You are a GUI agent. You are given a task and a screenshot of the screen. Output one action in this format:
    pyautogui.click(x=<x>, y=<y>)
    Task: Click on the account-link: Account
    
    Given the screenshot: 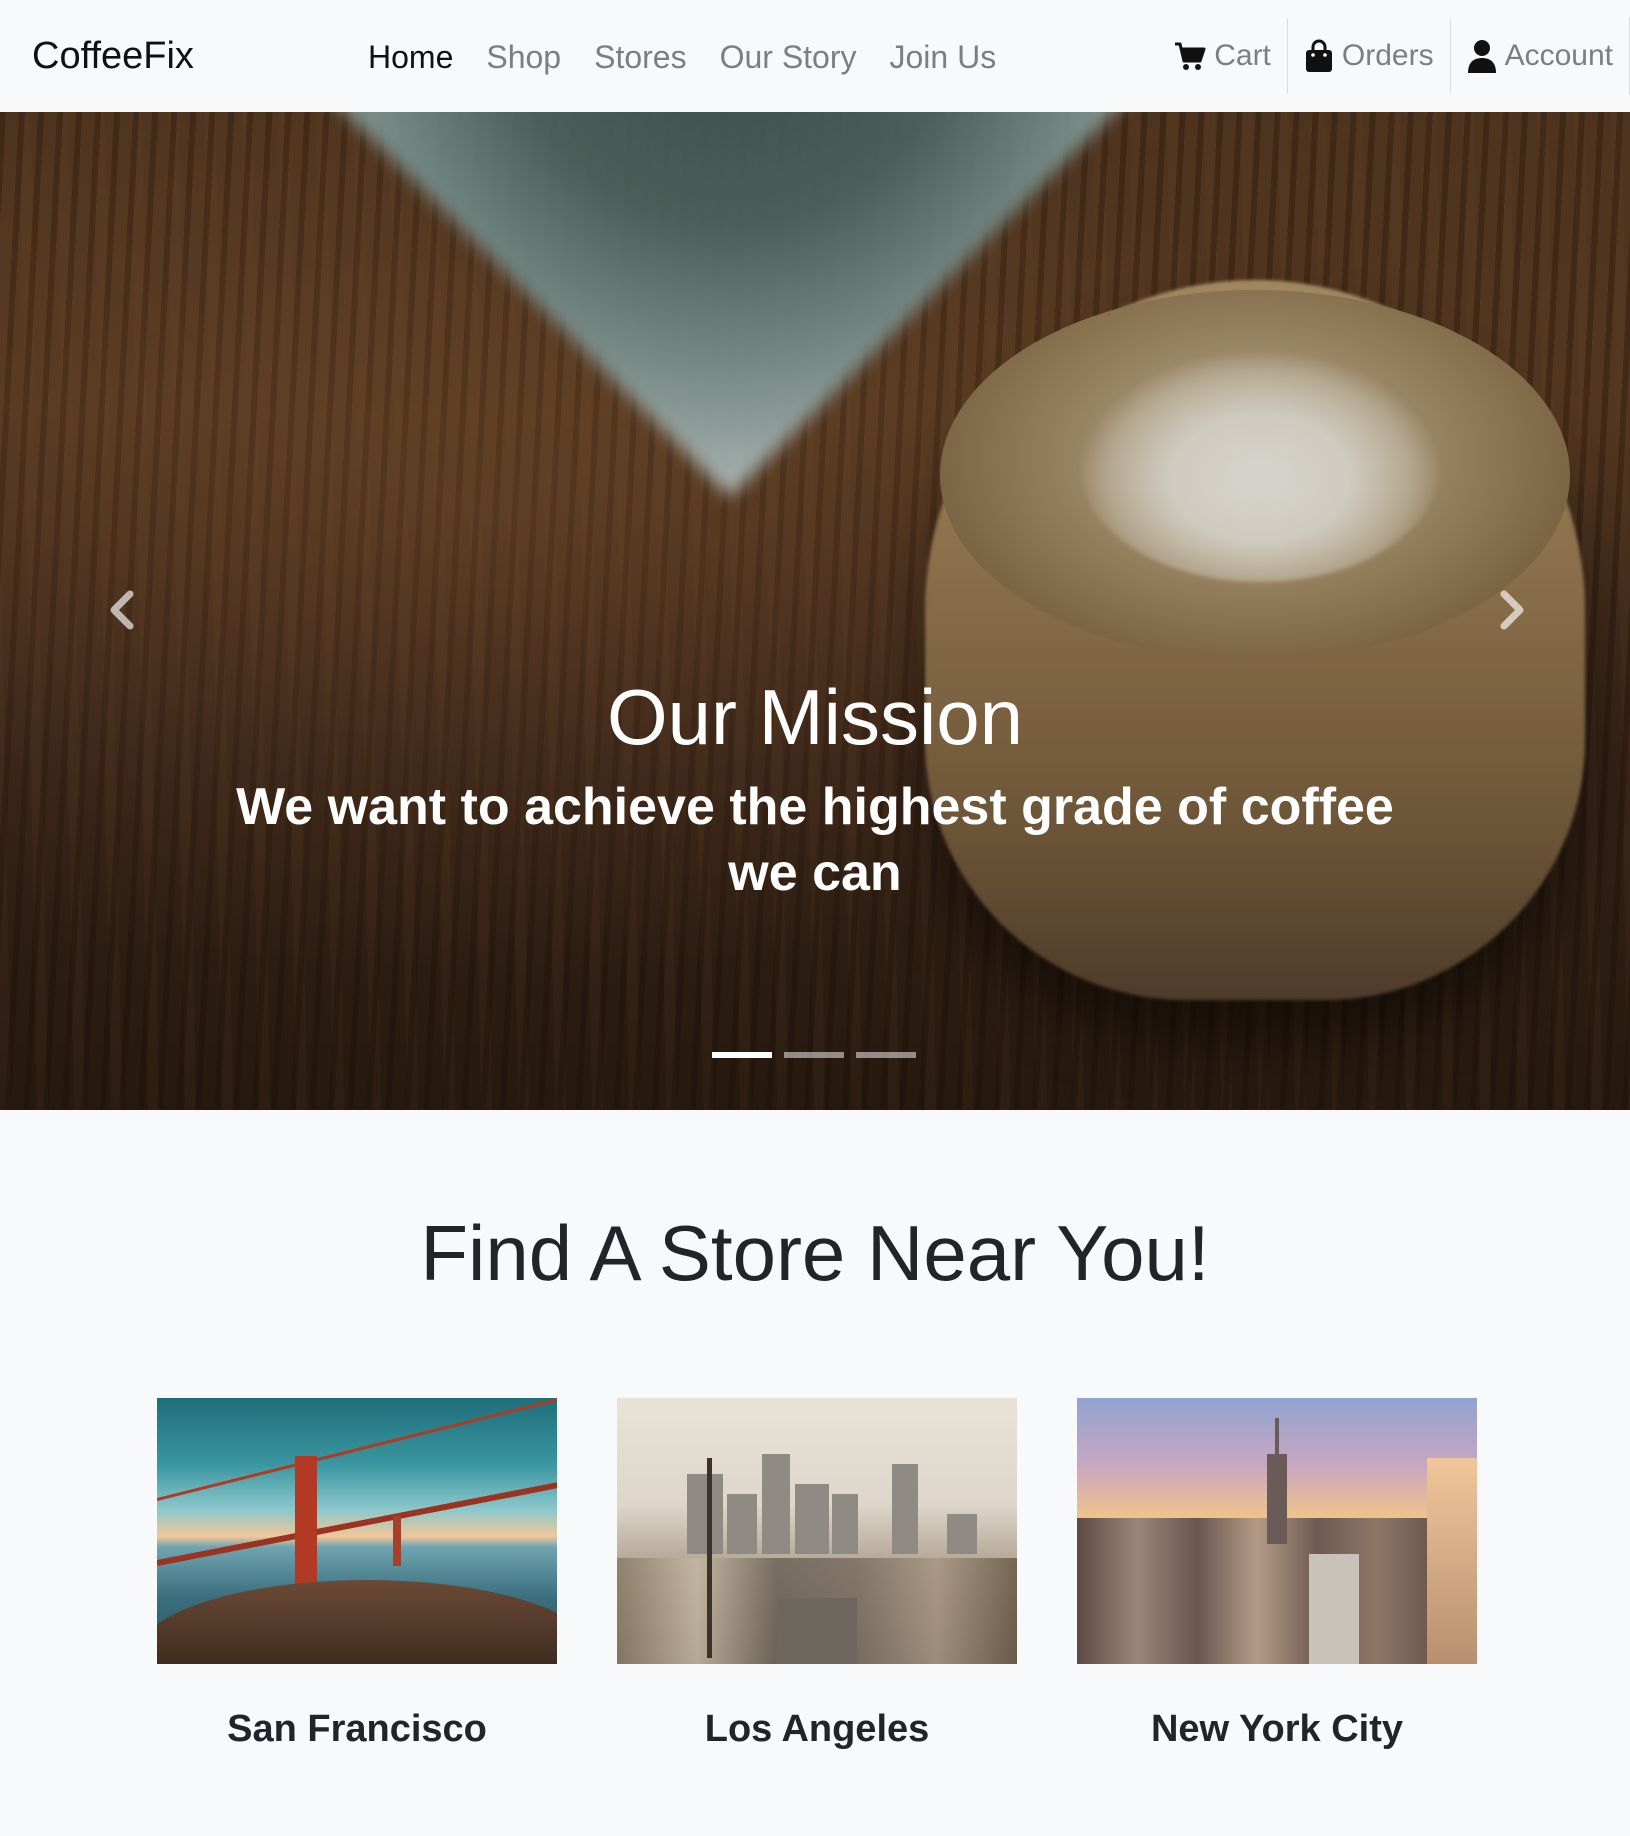 What is the action you would take?
    pyautogui.click(x=1540, y=56)
    